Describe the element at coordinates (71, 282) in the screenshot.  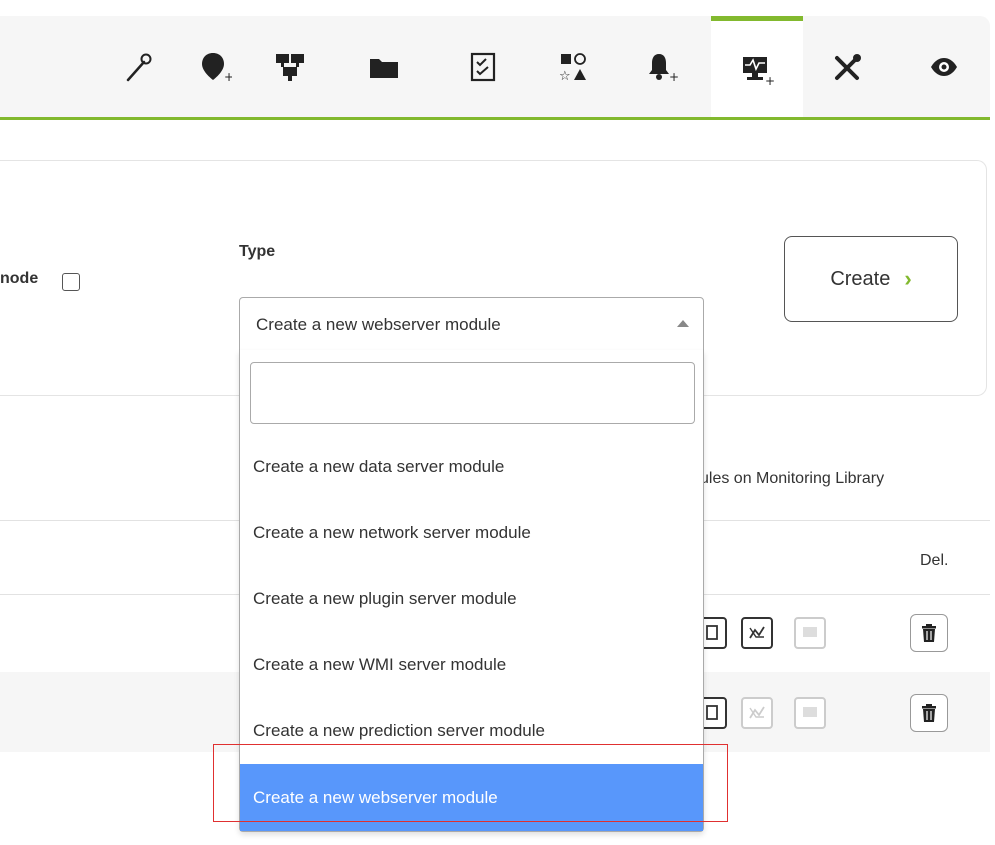
I see `mode-checkbox` at that location.